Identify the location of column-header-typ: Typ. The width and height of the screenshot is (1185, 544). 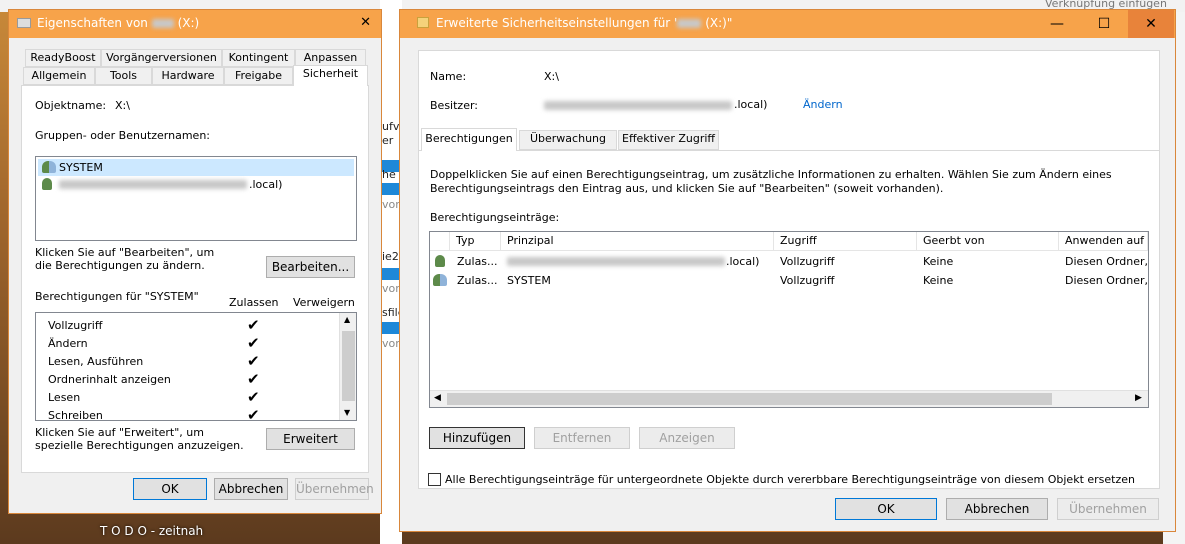
(475, 241).